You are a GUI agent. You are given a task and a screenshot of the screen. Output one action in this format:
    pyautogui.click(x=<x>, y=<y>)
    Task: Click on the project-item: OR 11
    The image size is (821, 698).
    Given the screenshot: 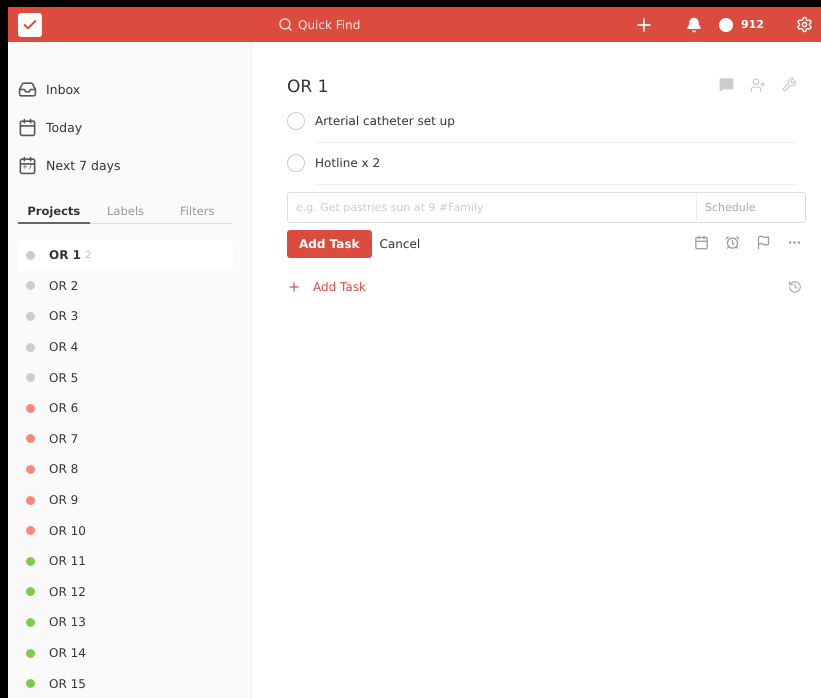 What is the action you would take?
    pyautogui.click(x=125, y=561)
    